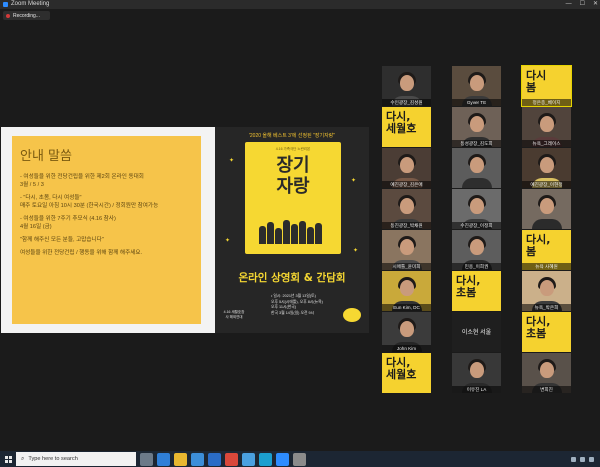 The height and width of the screenshot is (467, 600). What do you see at coordinates (546, 389) in the screenshot?
I see `participant-name: 변희진` at bounding box center [546, 389].